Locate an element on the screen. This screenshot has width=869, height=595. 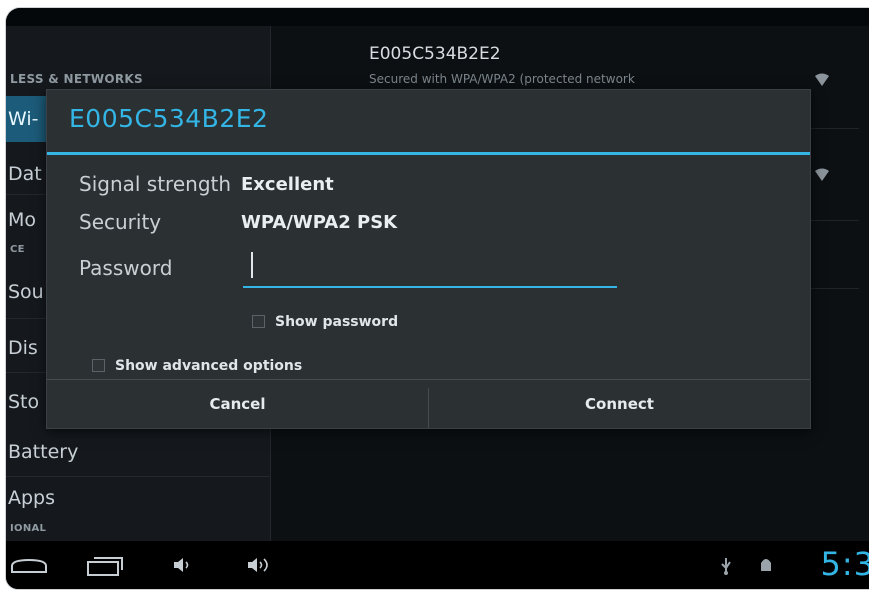
clock: 5:3 is located at coordinates (844, 564).